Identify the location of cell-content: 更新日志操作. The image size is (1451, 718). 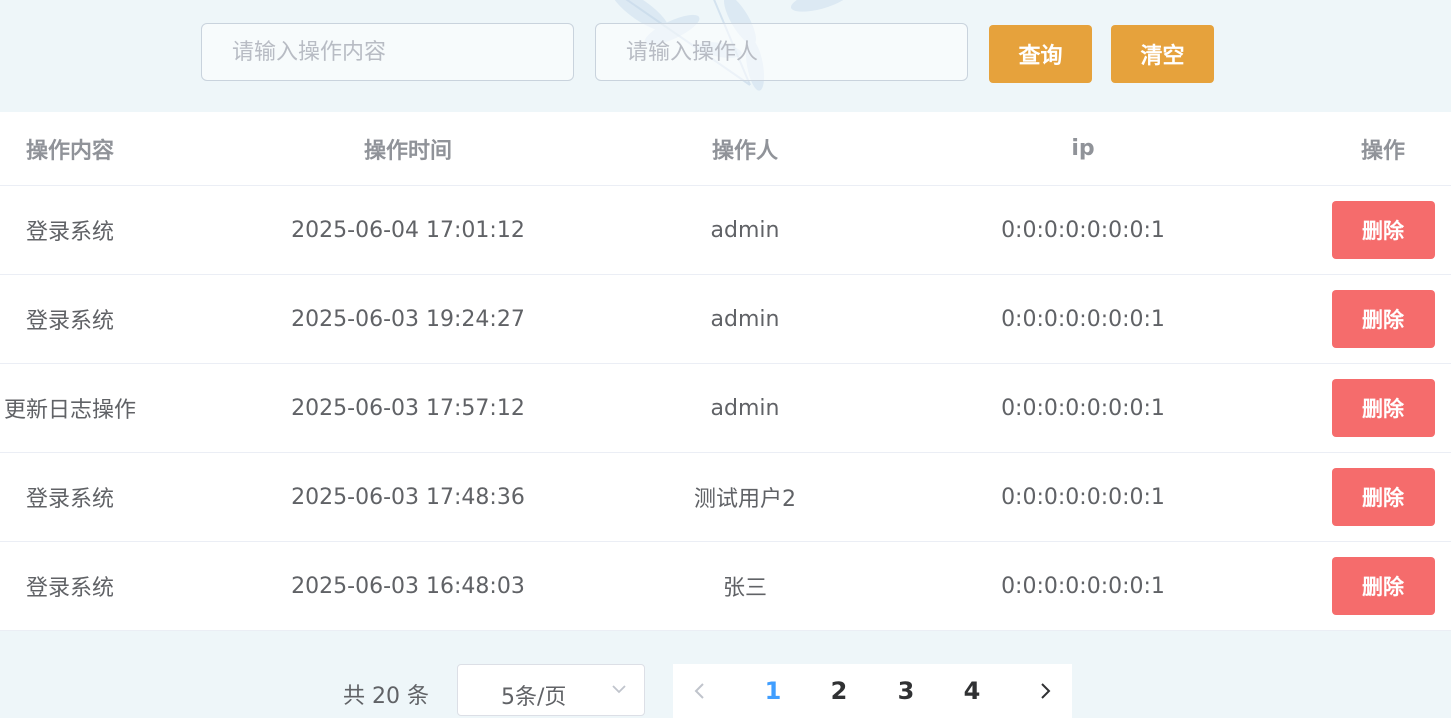
(69, 410).